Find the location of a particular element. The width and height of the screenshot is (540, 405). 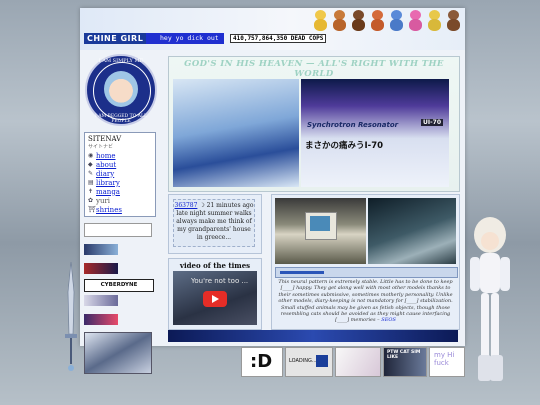

globe-icon: ◉ is located at coordinates (91, 155).